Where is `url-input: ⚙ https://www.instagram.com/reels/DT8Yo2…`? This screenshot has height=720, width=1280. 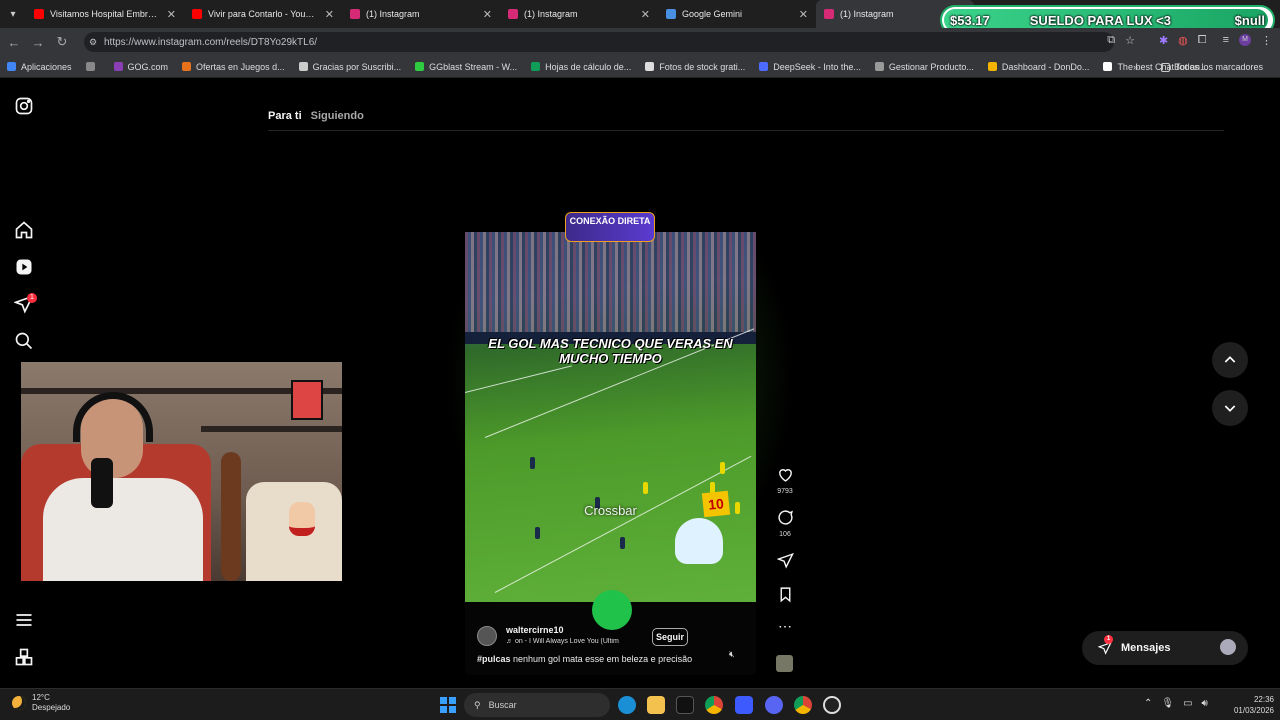 url-input: ⚙ https://www.instagram.com/reels/DT8Yo2… is located at coordinates (599, 42).